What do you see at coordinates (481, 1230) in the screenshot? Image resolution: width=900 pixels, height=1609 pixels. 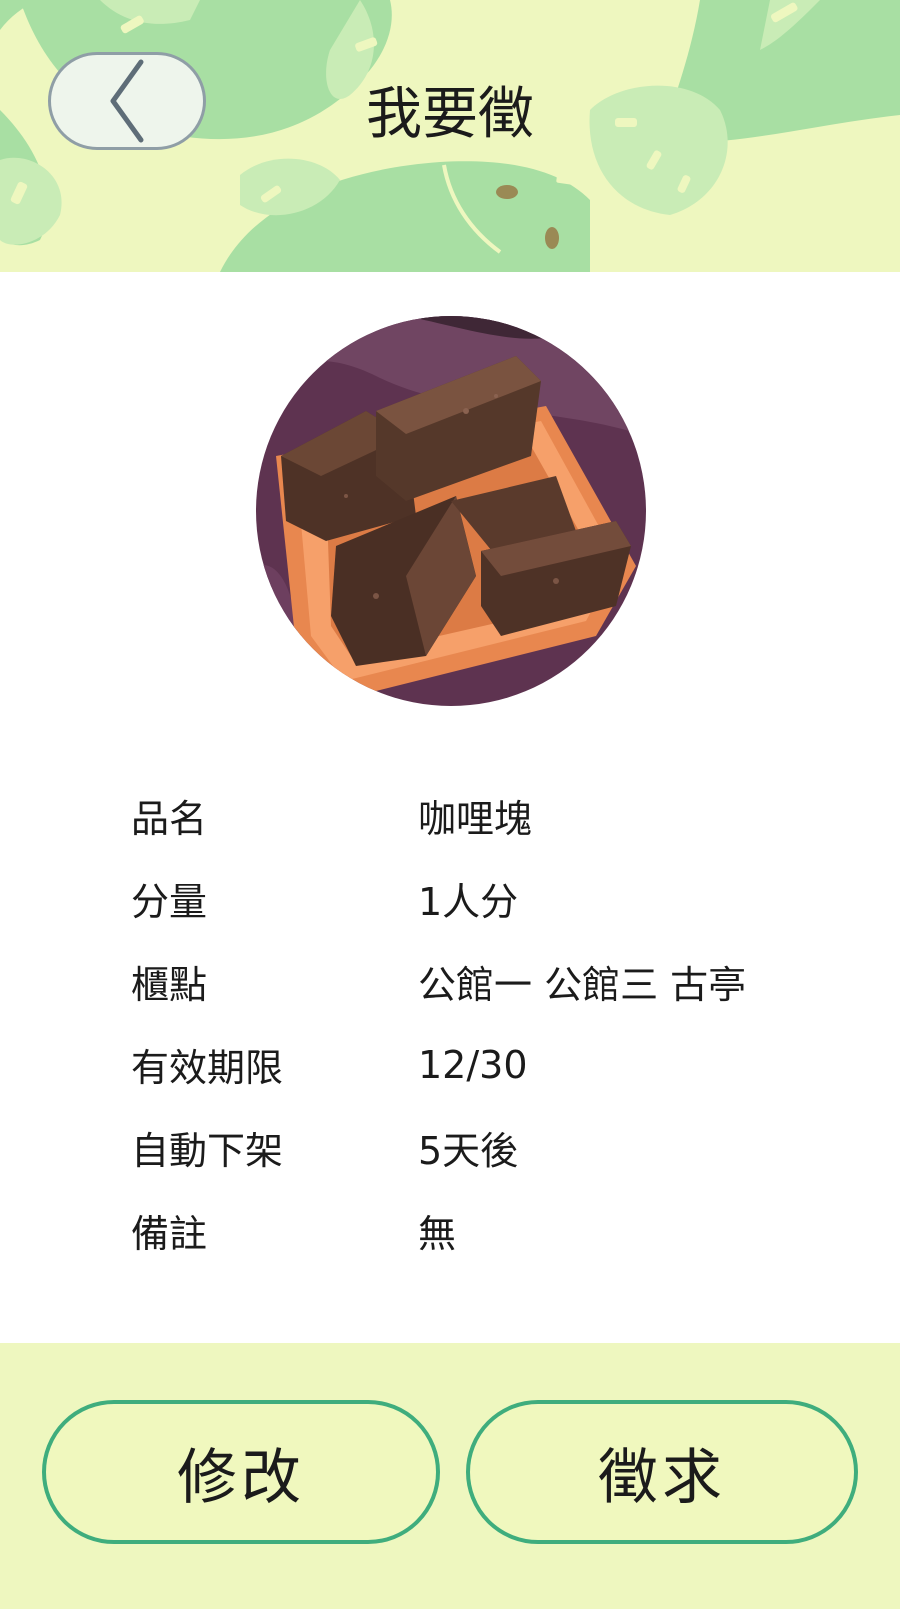 I see `detail-row-note: 備註 無` at bounding box center [481, 1230].